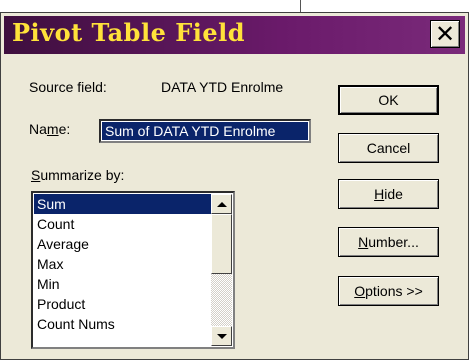  What do you see at coordinates (363, 242) in the screenshot?
I see `number-mnemonic: N` at bounding box center [363, 242].